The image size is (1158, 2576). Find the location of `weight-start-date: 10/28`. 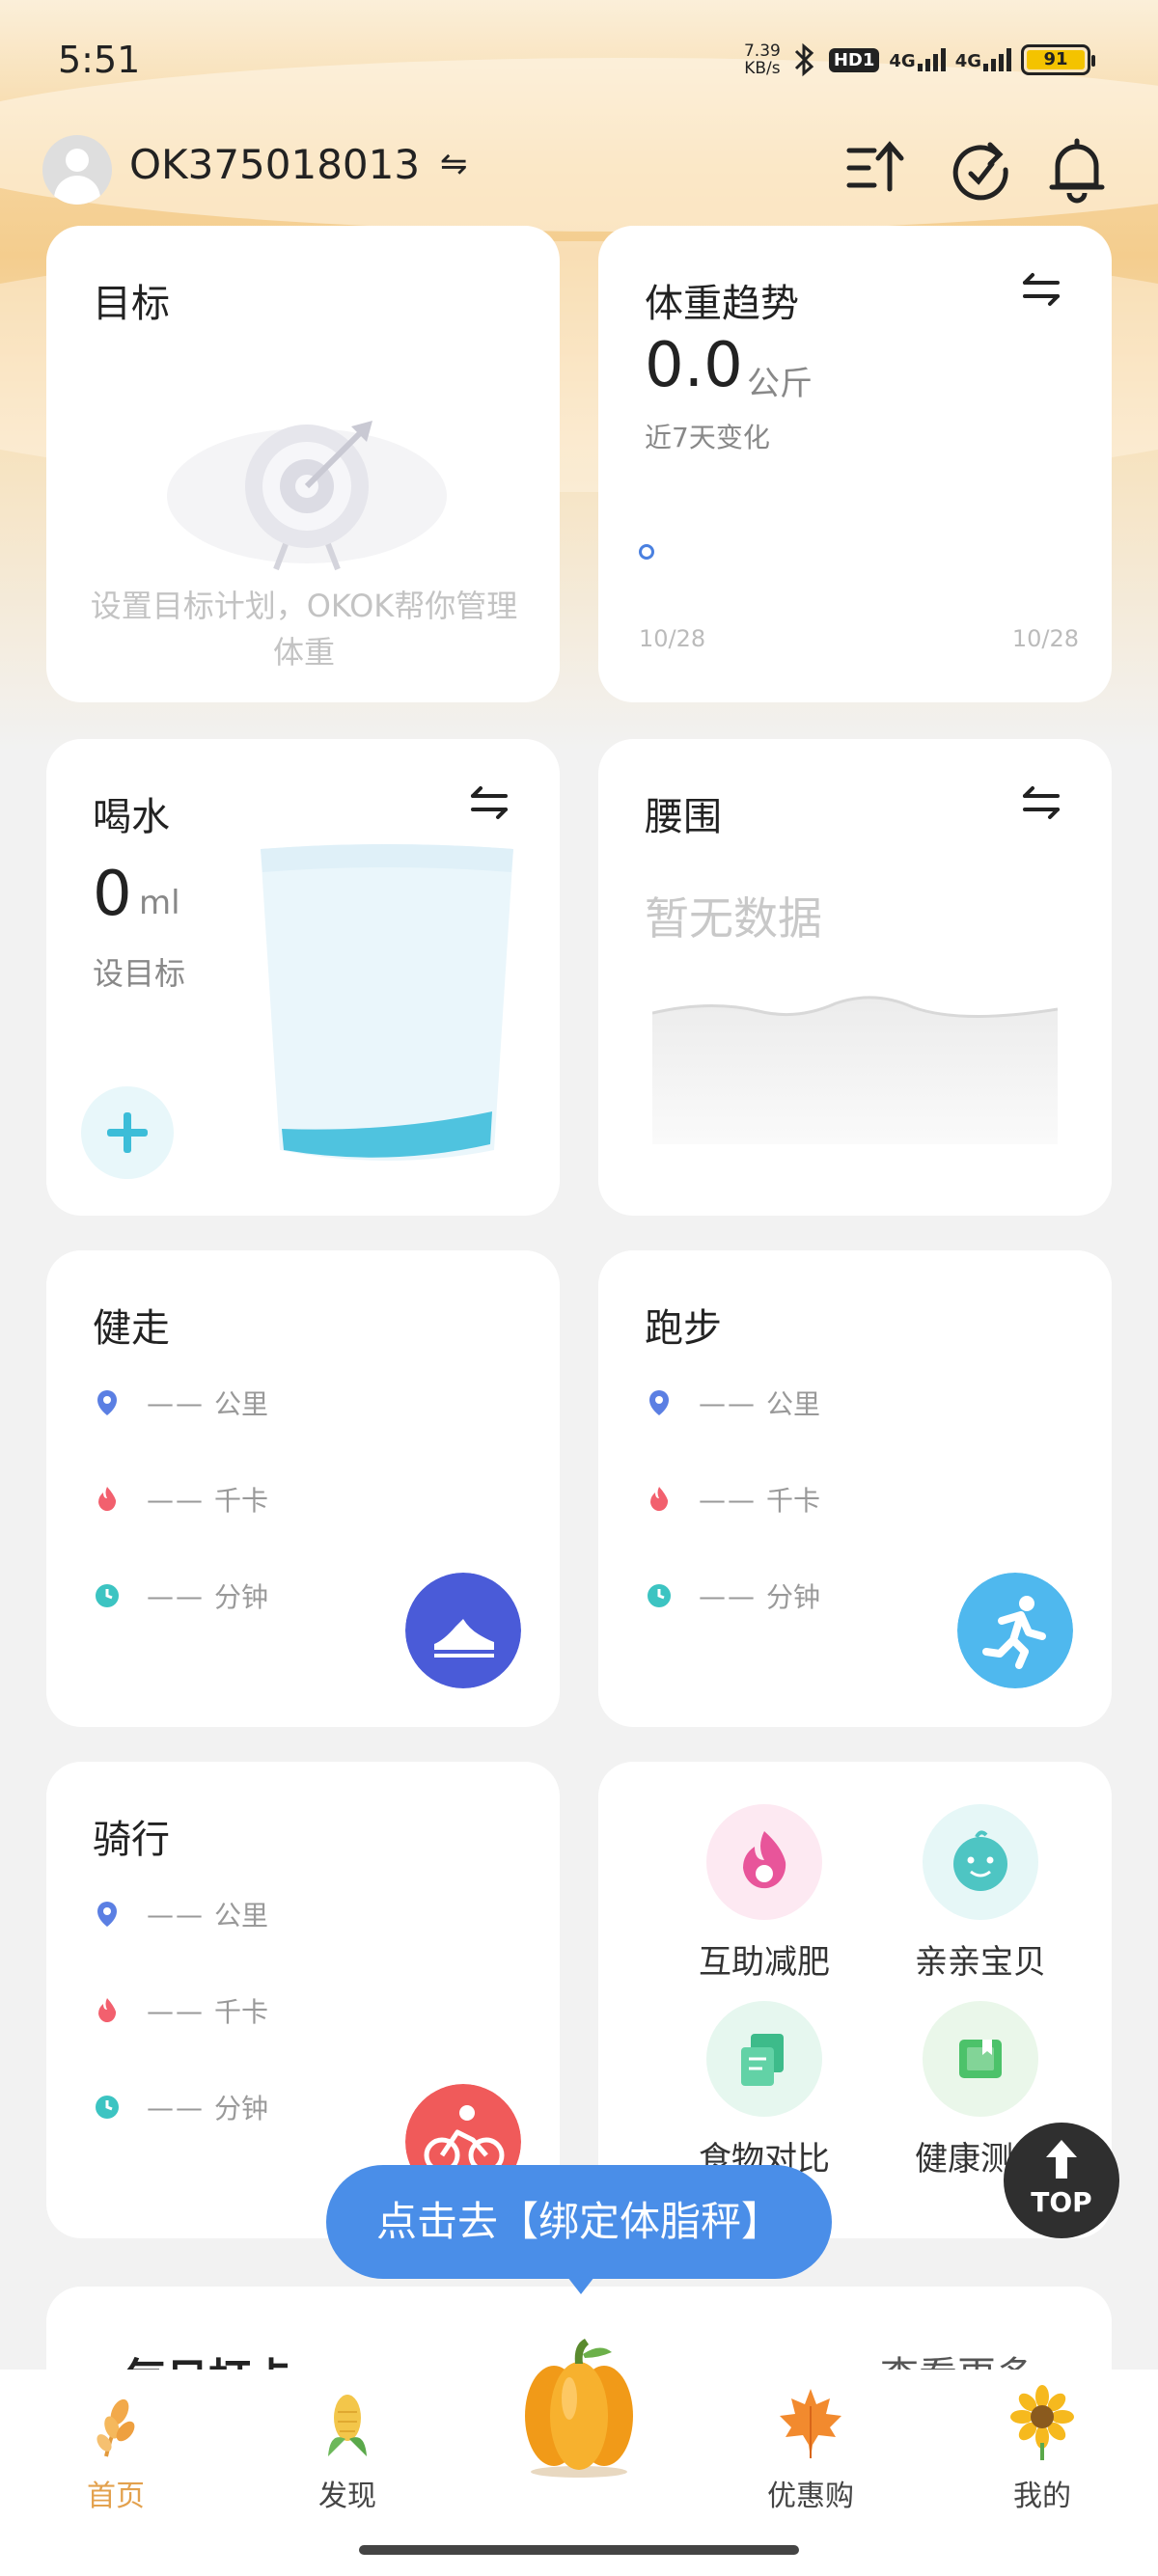

weight-start-date: 10/28 is located at coordinates (672, 639).